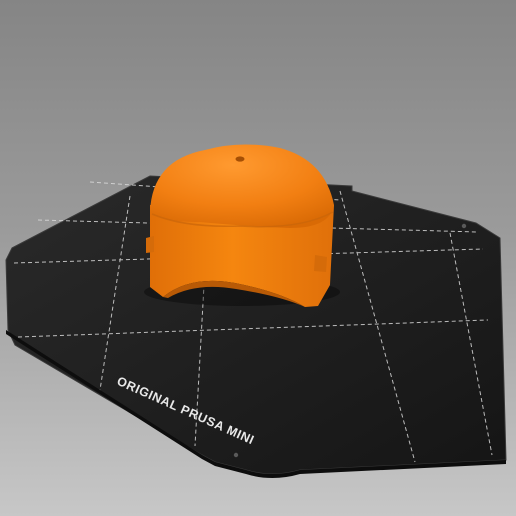 The width and height of the screenshot is (516, 516). I want to click on model-tab-right, so click(320, 263).